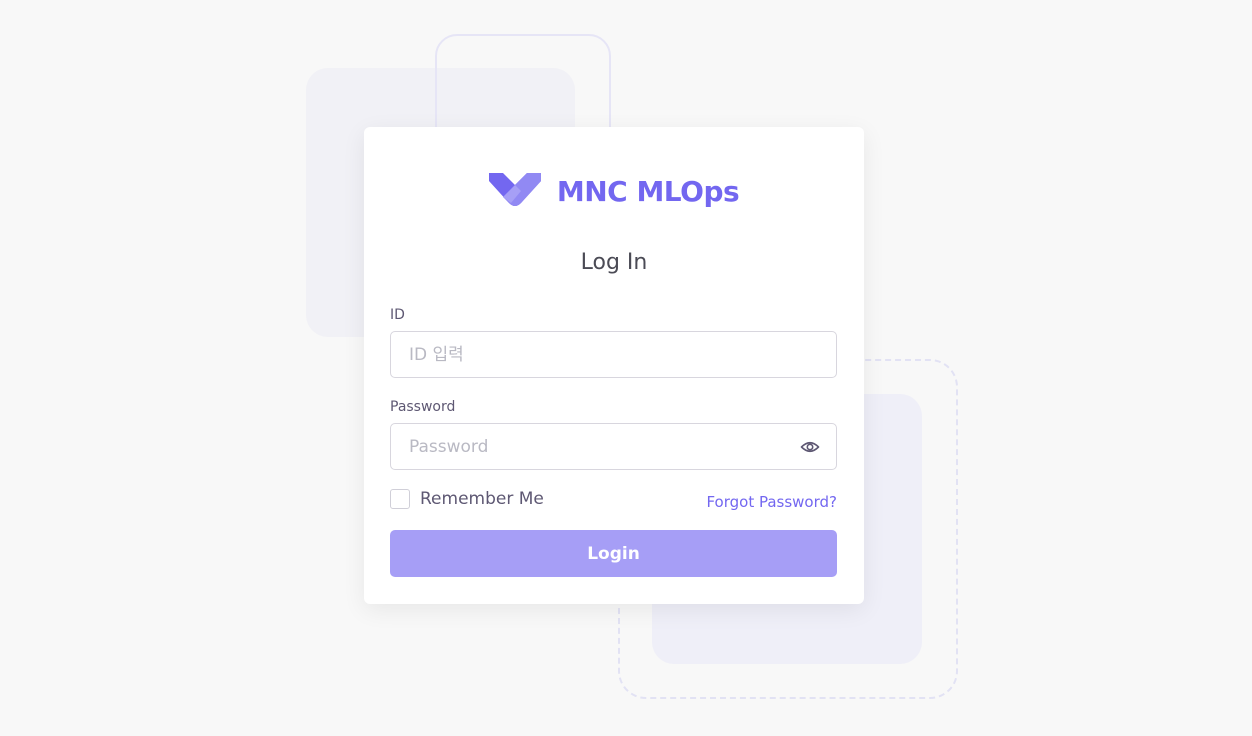 This screenshot has height=736, width=1252. Describe the element at coordinates (614, 262) in the screenshot. I see `page-title: Log In` at that location.